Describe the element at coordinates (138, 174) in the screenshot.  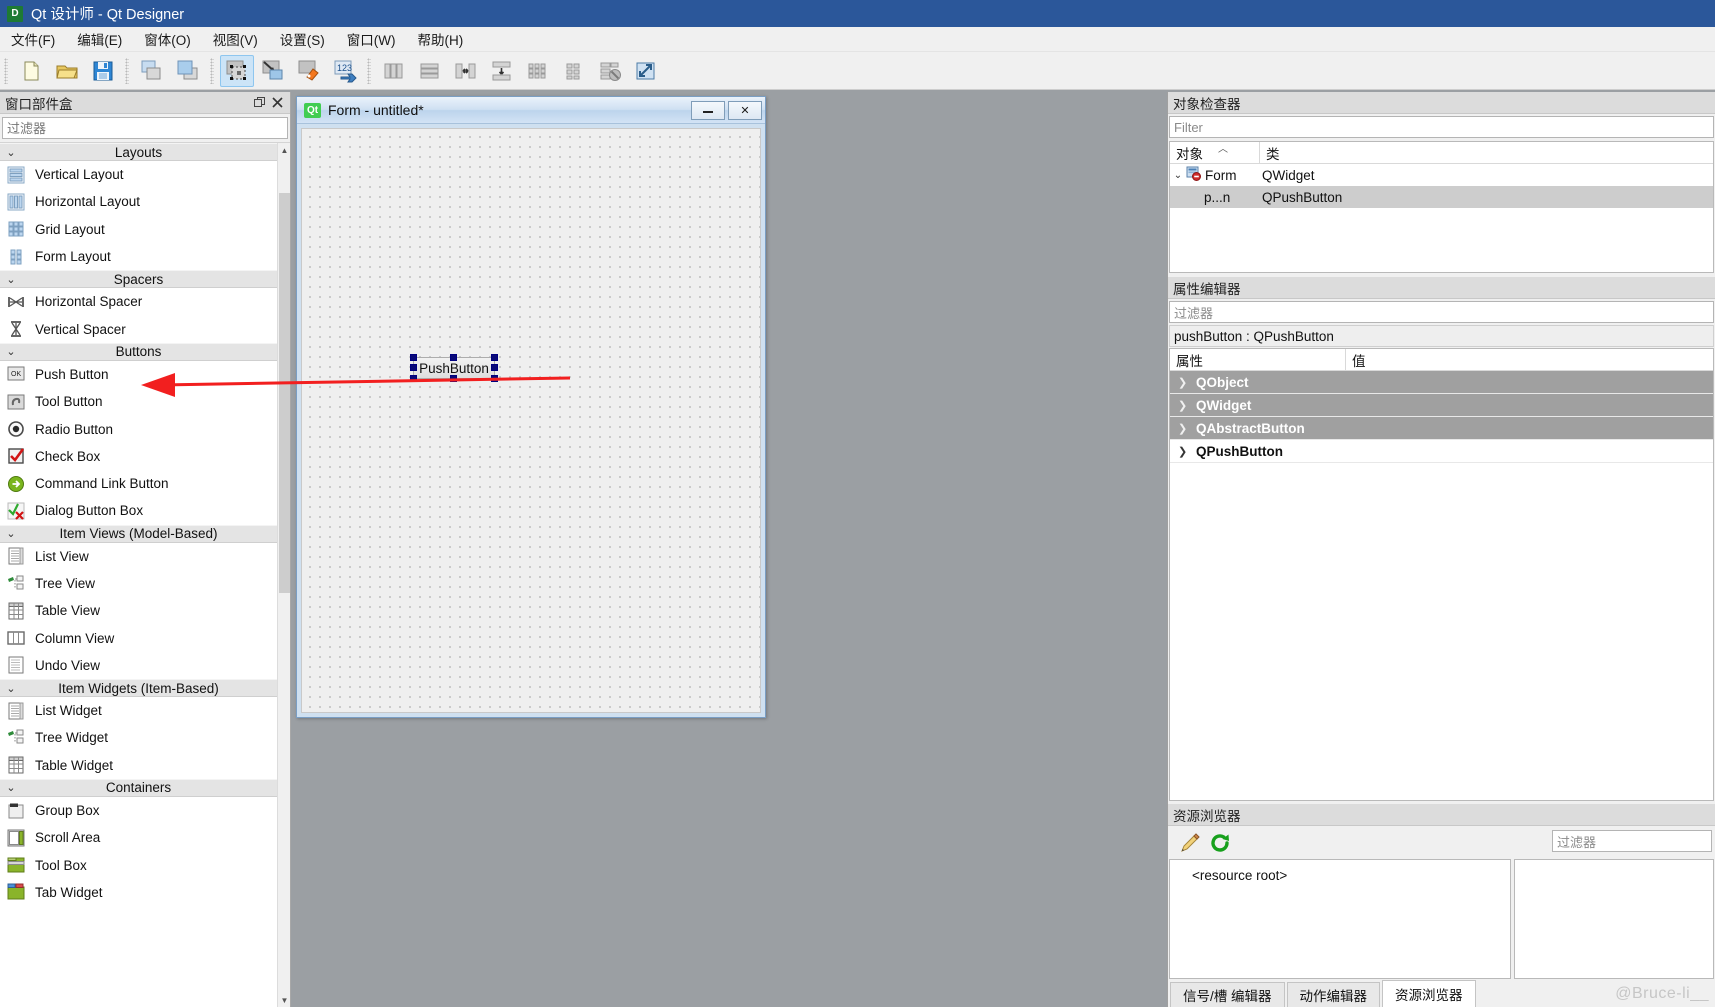
I see `widget-item-vertical-layout: Vertical Layout` at that location.